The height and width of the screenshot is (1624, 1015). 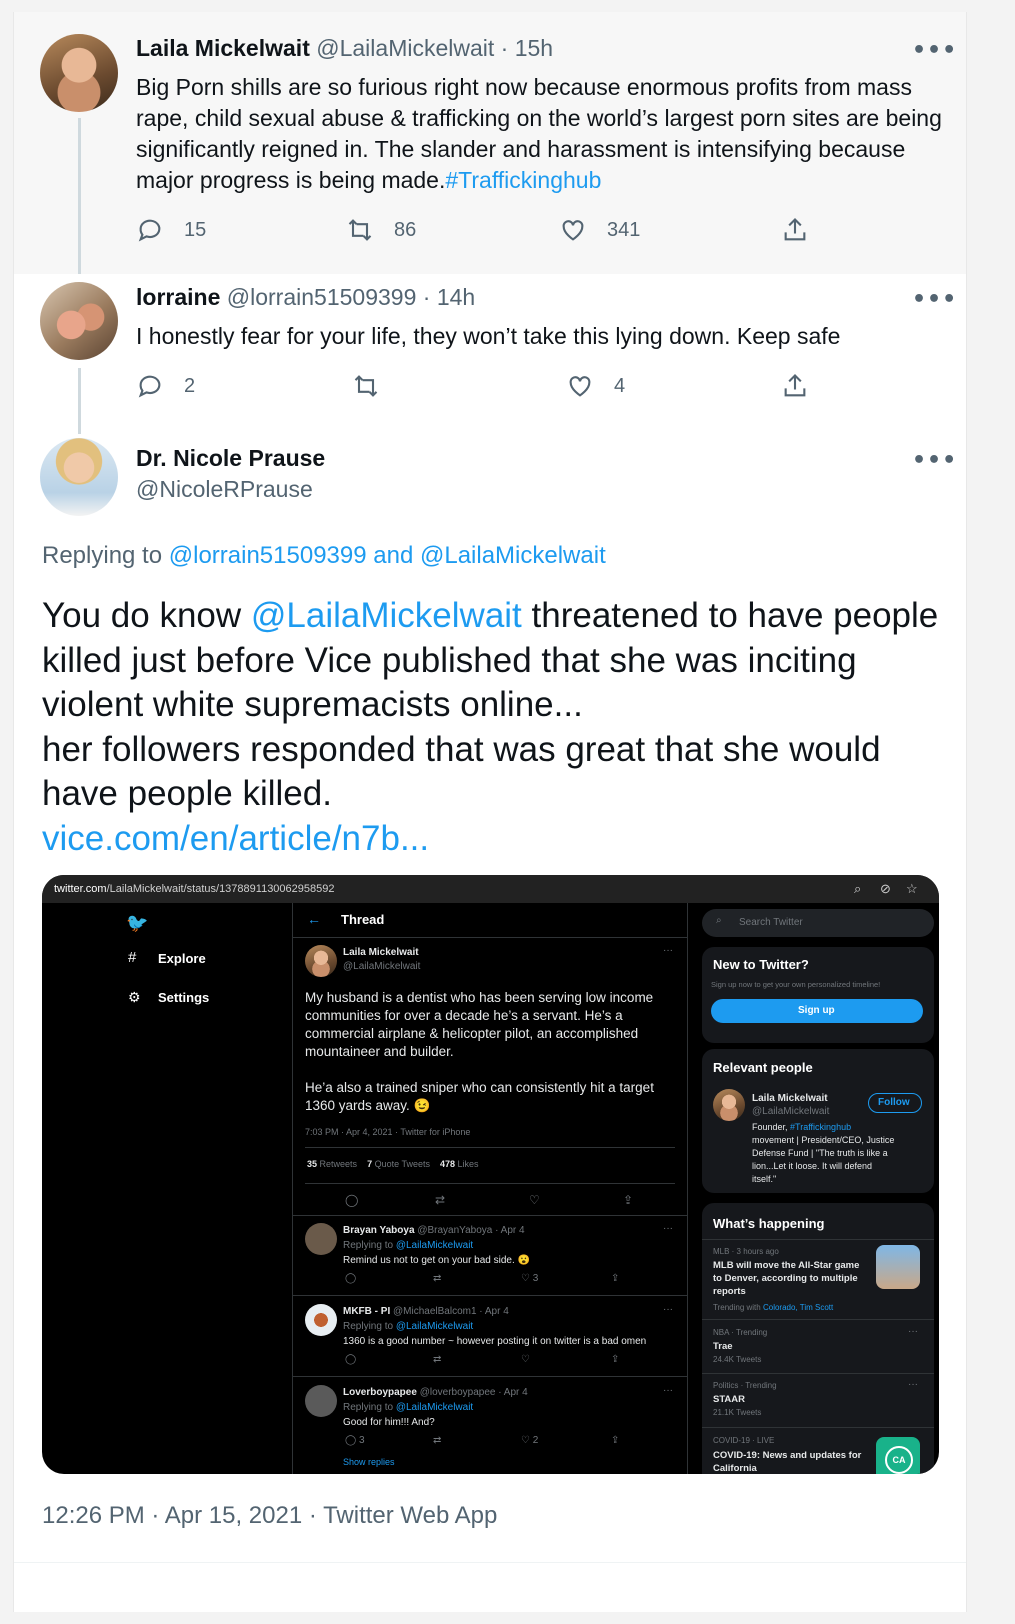 What do you see at coordinates (624, 229) in the screenshot?
I see `like-count: 341` at bounding box center [624, 229].